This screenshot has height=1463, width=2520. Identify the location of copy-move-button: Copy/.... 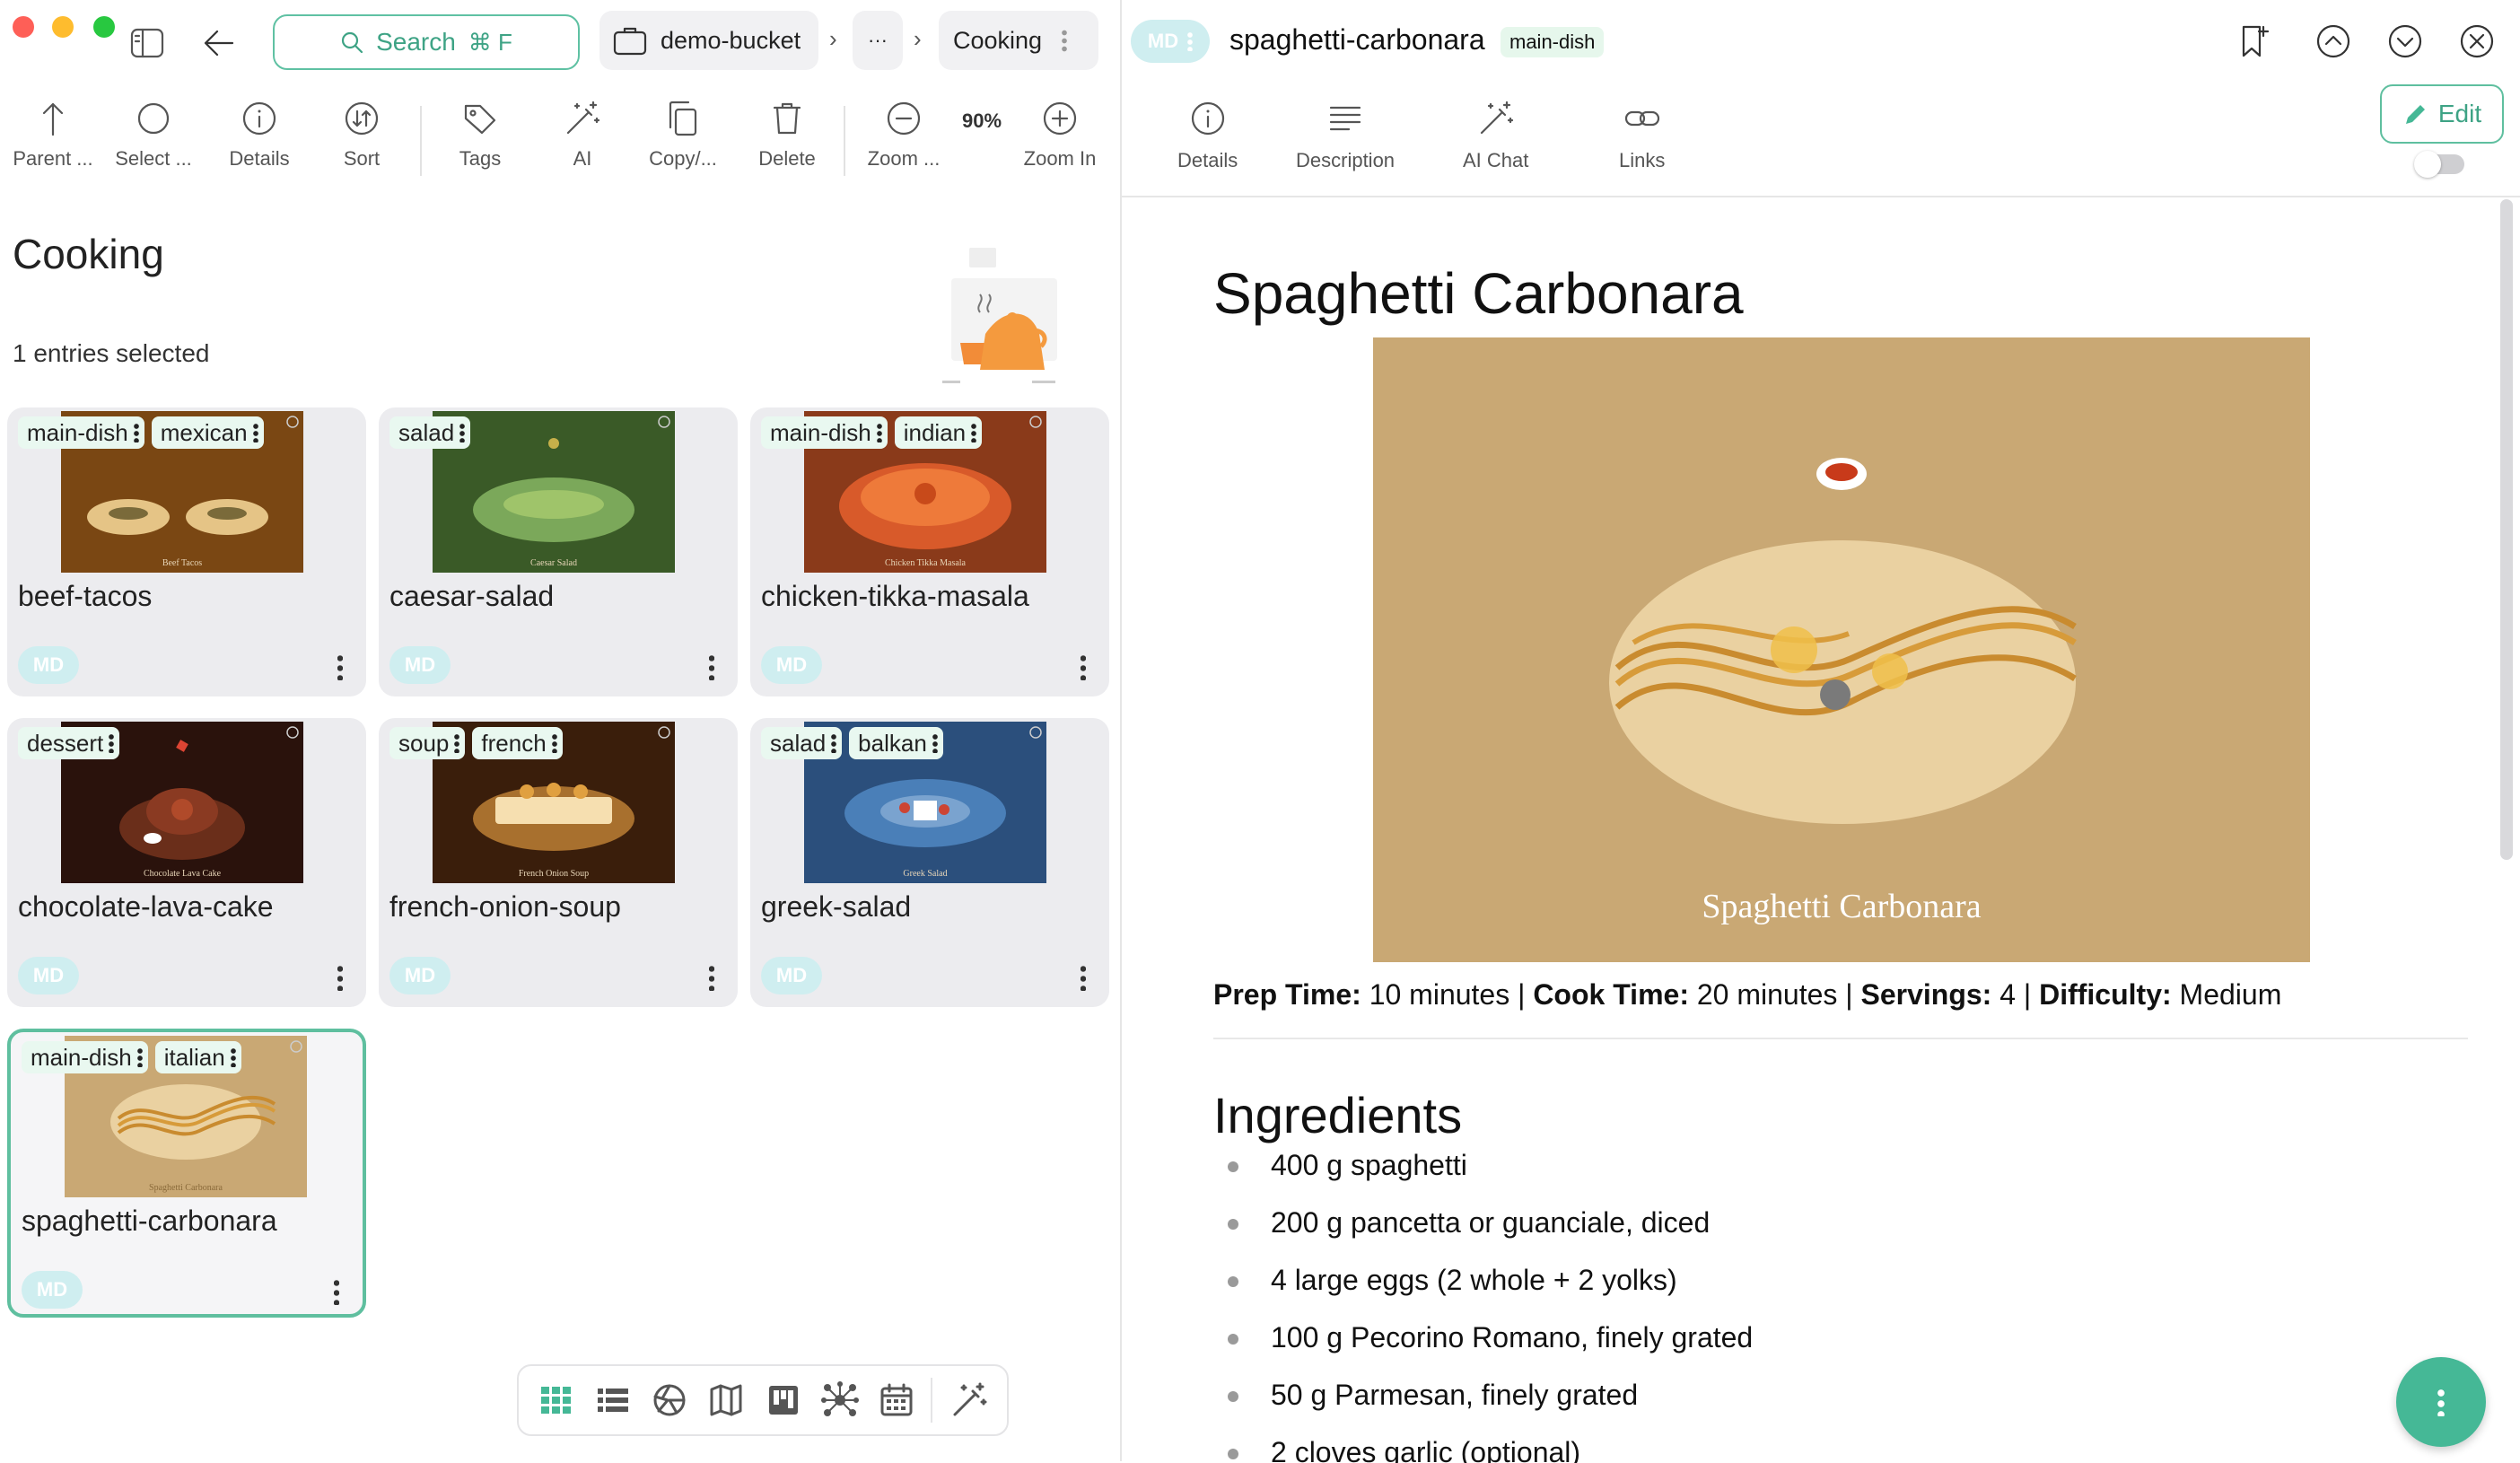
(683, 135).